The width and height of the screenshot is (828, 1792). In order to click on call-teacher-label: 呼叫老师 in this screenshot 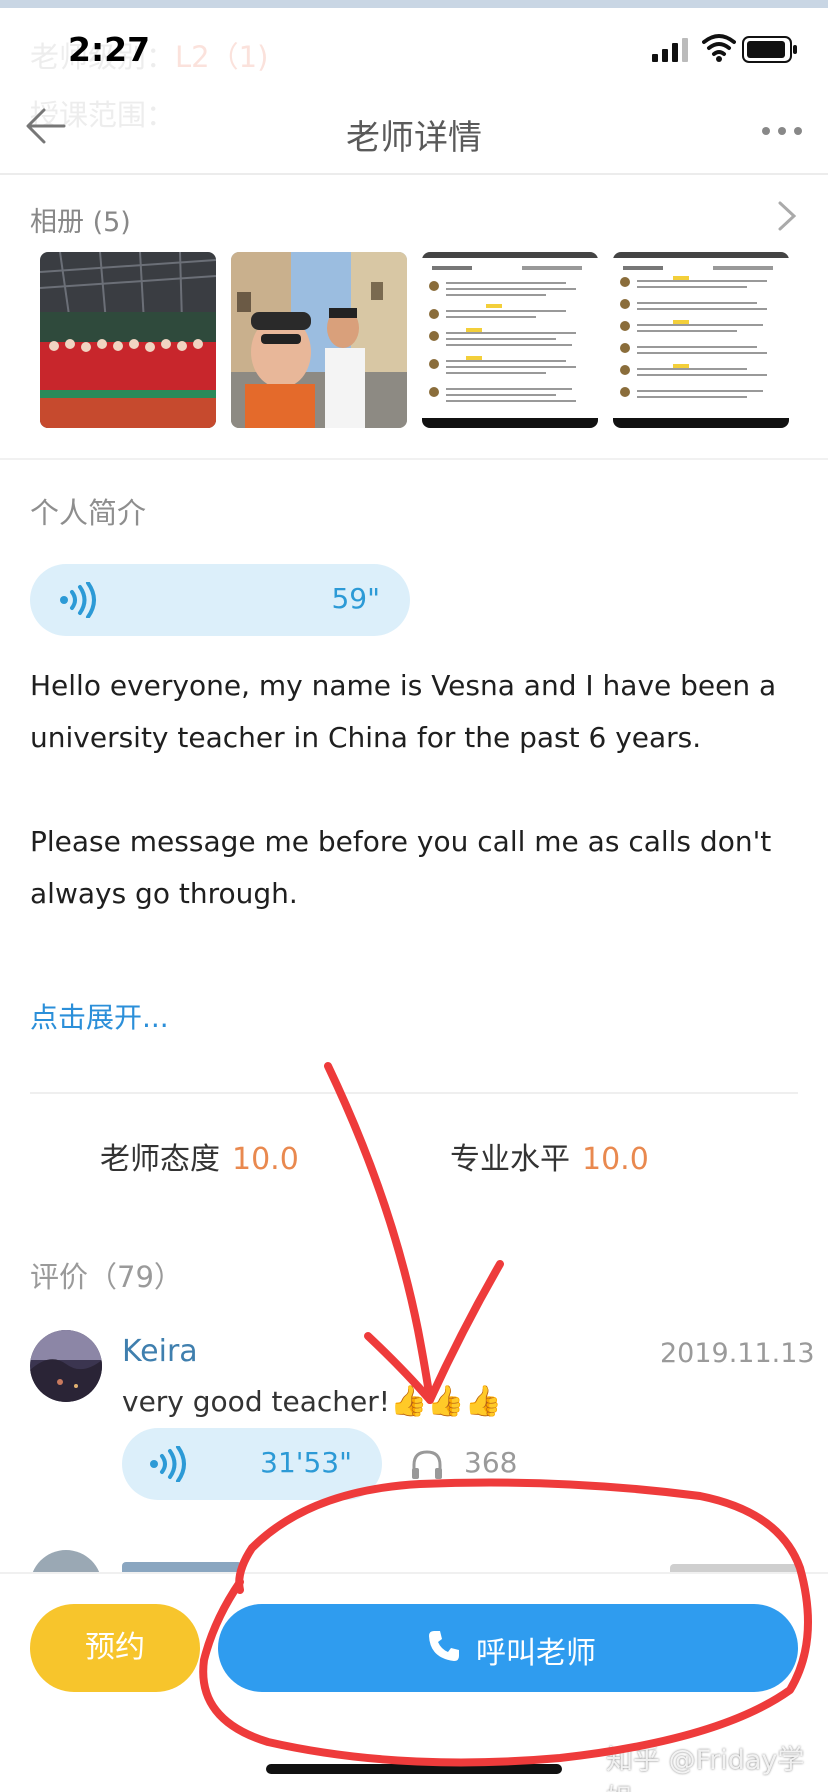, I will do `click(536, 1653)`.